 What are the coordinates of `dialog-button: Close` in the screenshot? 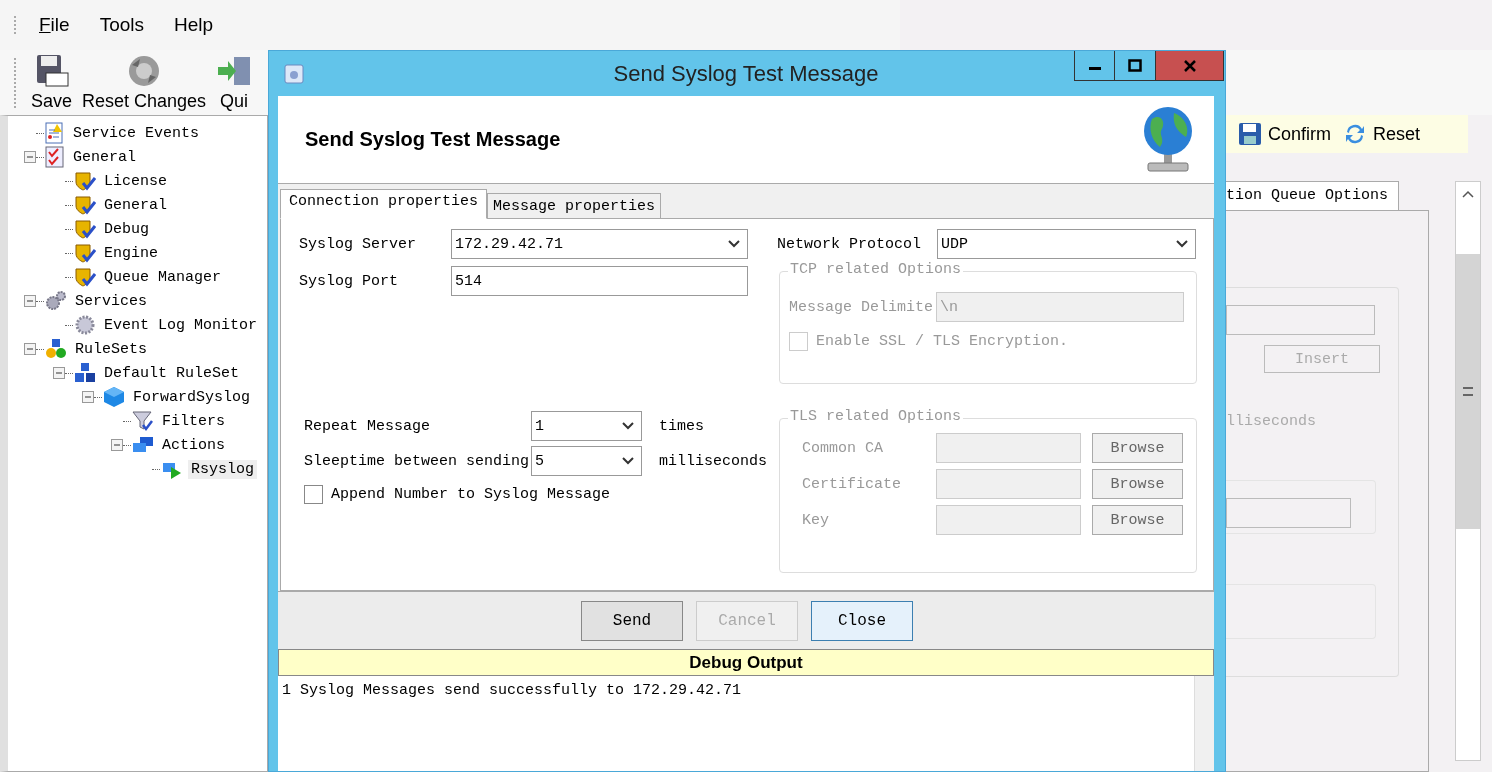 It's located at (862, 620).